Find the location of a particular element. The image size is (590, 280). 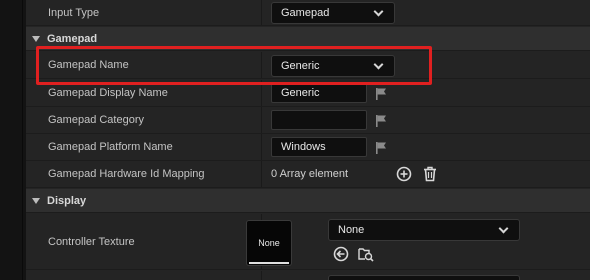

row-gamepad-platform-name: Gamepad Platform Name Windows is located at coordinates (308, 147).